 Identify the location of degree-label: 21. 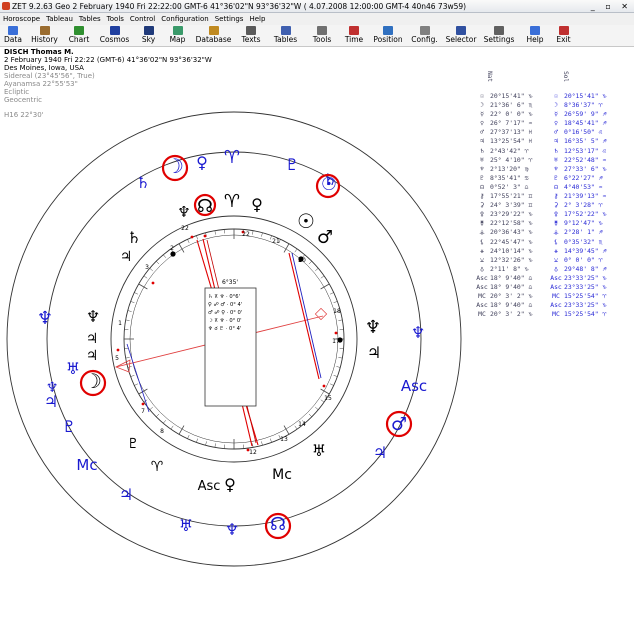
(276, 241).